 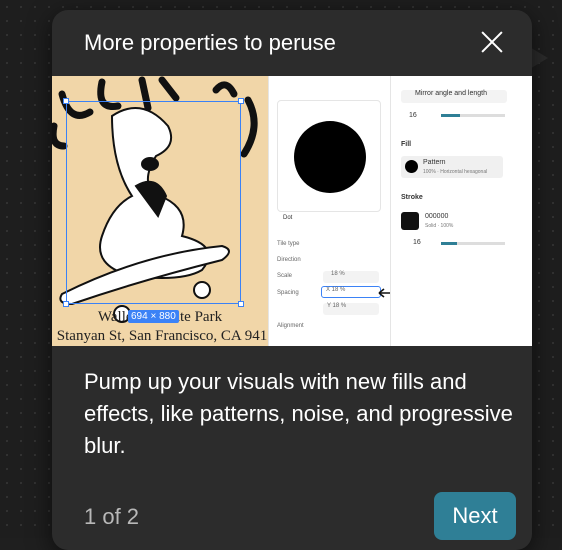 What do you see at coordinates (417, 242) in the screenshot?
I see `stroke-weight: 16` at bounding box center [417, 242].